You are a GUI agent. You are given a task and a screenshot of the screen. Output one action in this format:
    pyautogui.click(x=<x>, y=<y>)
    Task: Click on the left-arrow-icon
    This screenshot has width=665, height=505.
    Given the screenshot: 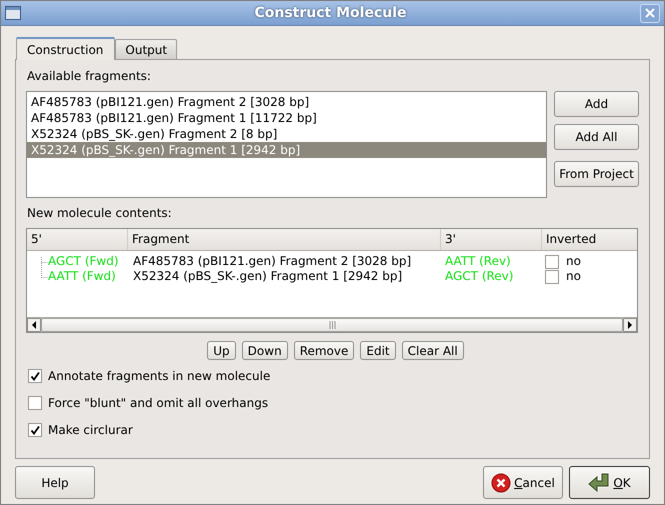 What is the action you would take?
    pyautogui.click(x=34, y=325)
    